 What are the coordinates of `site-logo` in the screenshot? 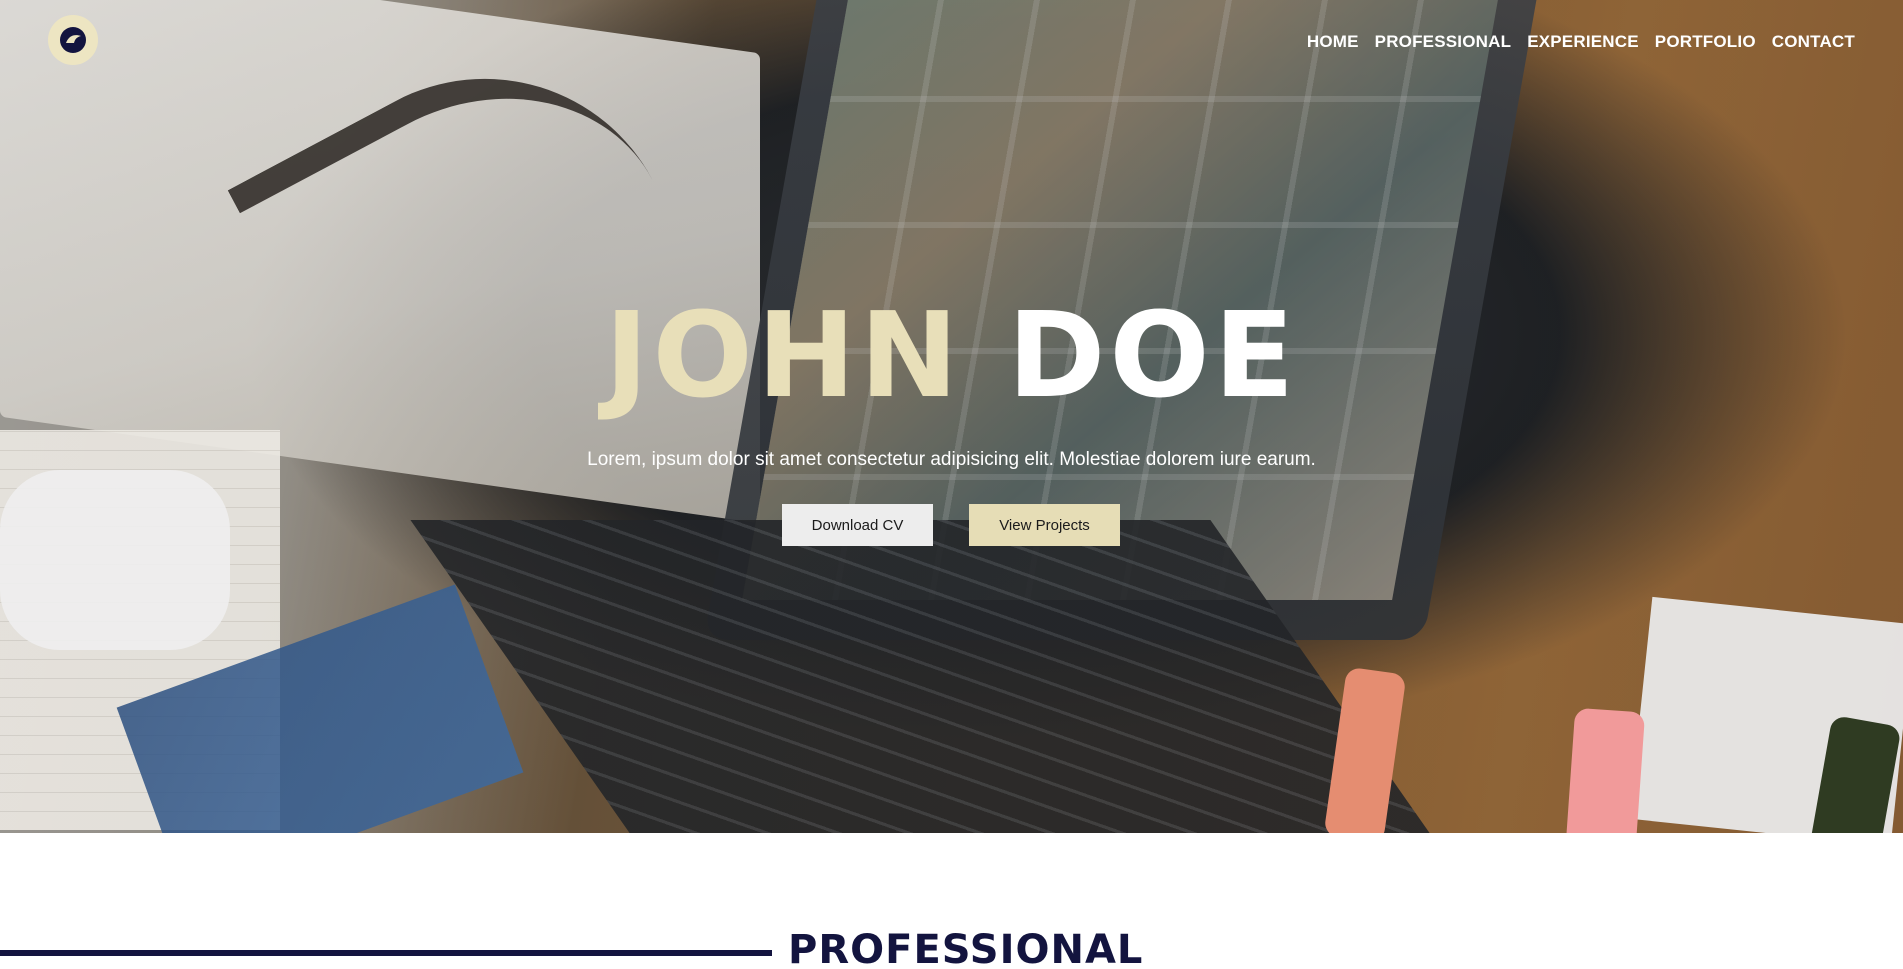 It's located at (73, 40).